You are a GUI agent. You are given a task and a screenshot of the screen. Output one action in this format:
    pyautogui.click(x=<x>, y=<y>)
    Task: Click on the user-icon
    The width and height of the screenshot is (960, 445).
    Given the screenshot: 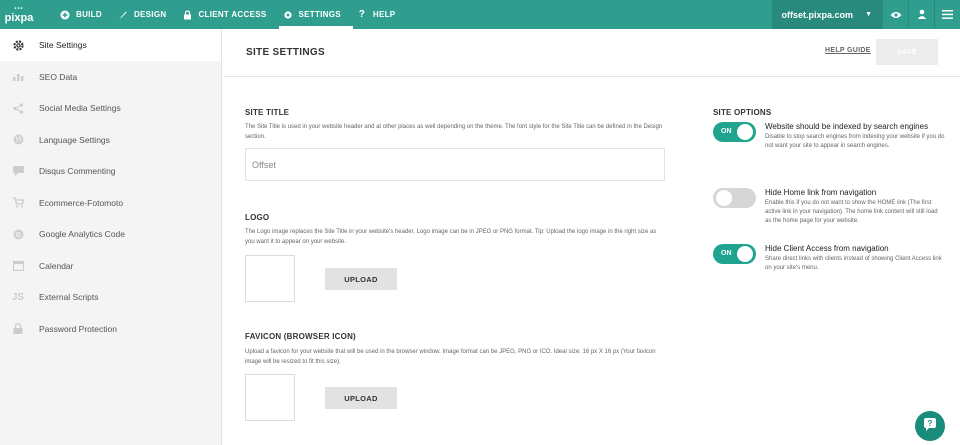 What is the action you would take?
    pyautogui.click(x=922, y=15)
    